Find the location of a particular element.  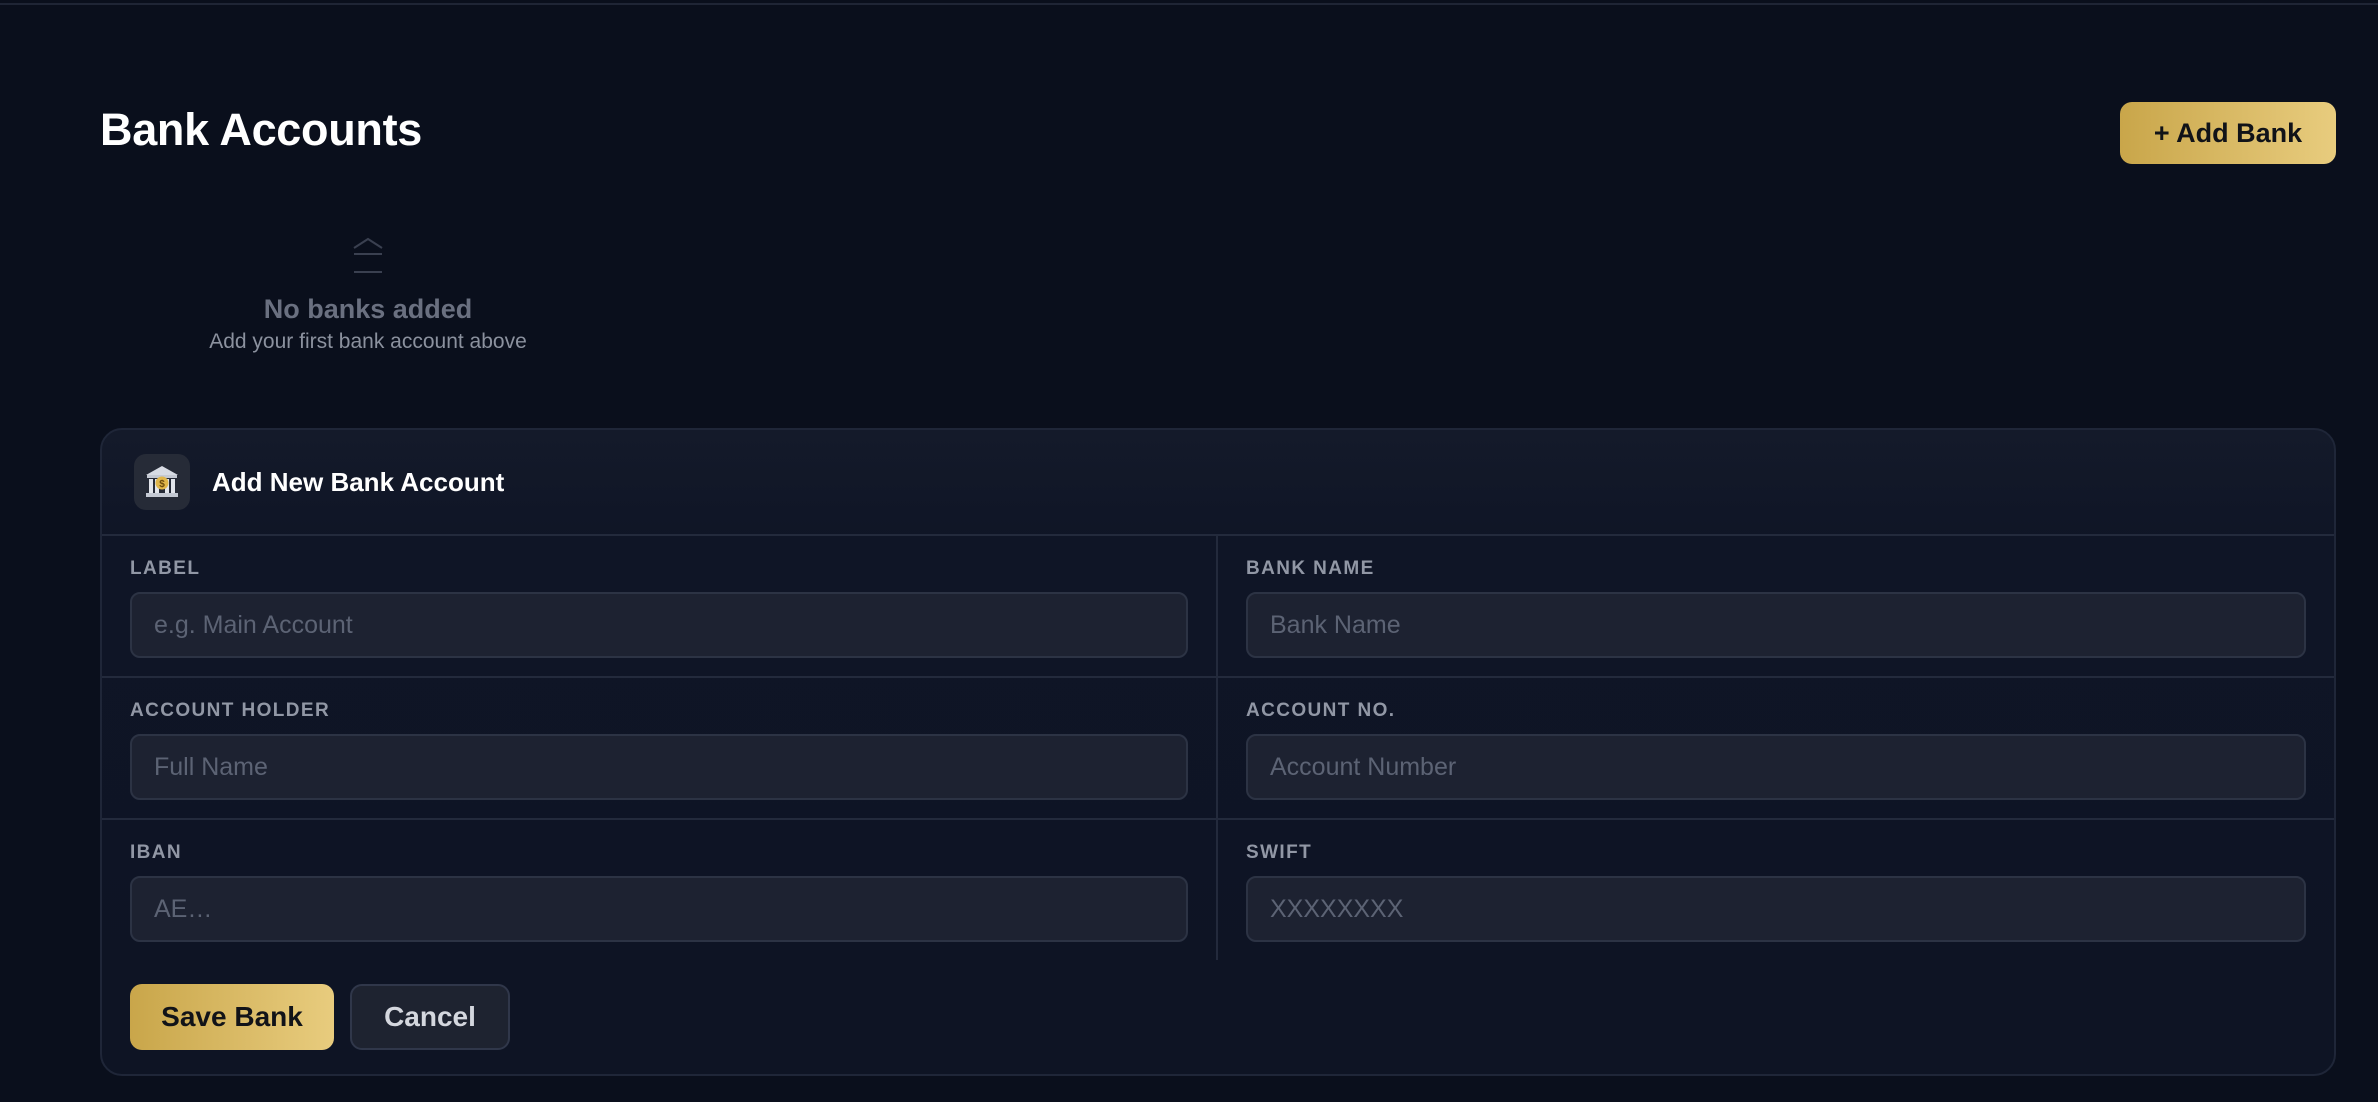

bank-name-field-group: BANK NAME is located at coordinates (1776, 606).